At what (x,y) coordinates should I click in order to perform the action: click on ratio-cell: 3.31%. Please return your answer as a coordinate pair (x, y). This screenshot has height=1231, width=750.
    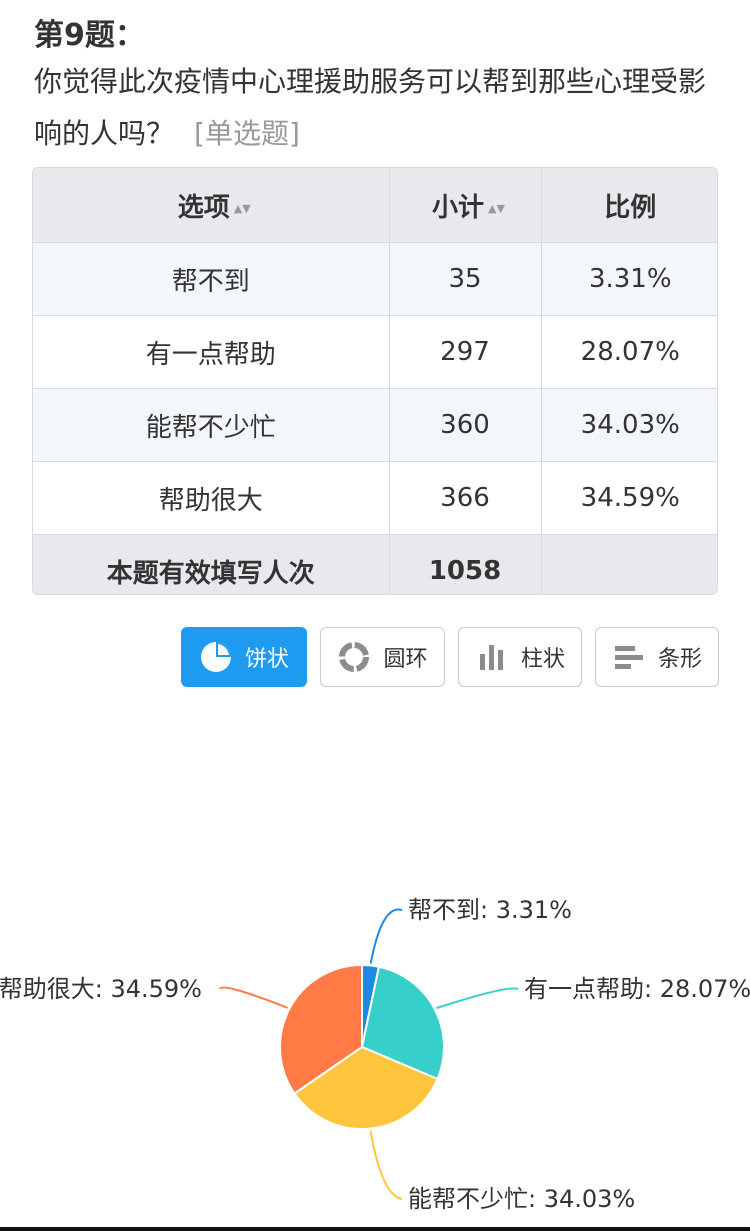
    Looking at the image, I should click on (628, 279).